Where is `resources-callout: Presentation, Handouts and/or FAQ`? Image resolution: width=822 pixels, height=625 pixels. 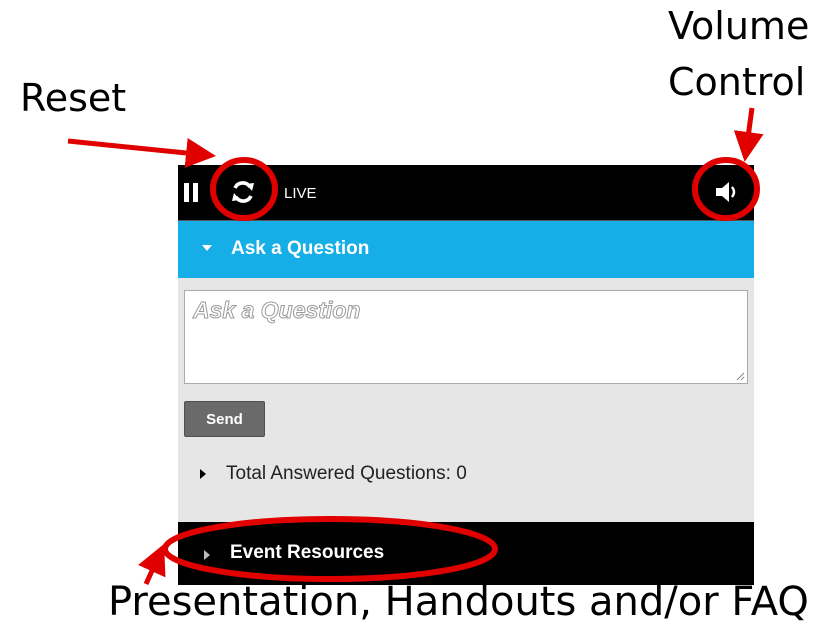 resources-callout: Presentation, Handouts and/or FAQ is located at coordinates (458, 602).